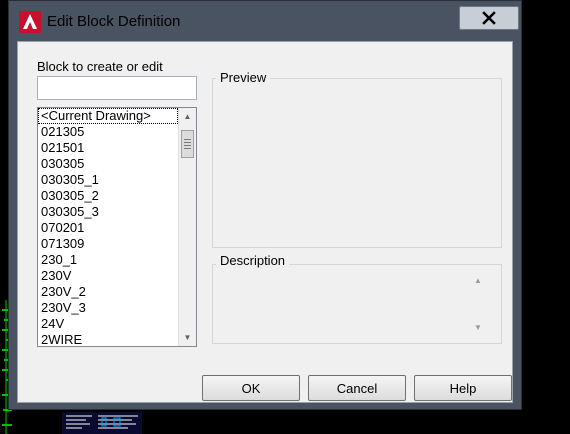 Image resolution: width=570 pixels, height=434 pixels. Describe the element at coordinates (463, 388) in the screenshot. I see `help-button: Help` at that location.